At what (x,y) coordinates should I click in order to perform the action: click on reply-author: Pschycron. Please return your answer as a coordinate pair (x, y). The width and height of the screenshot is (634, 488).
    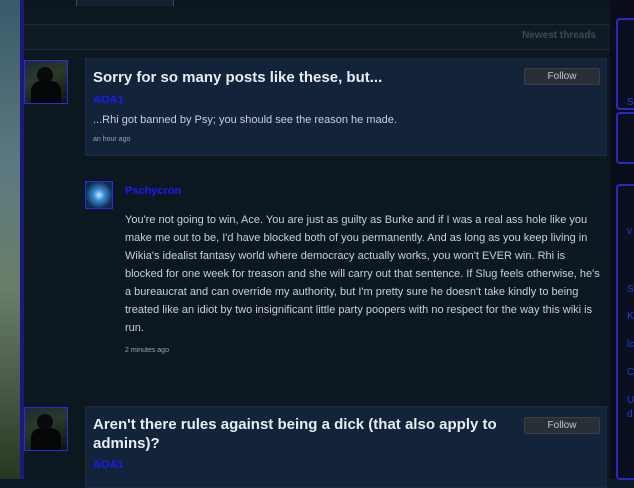
    Looking at the image, I should click on (153, 191).